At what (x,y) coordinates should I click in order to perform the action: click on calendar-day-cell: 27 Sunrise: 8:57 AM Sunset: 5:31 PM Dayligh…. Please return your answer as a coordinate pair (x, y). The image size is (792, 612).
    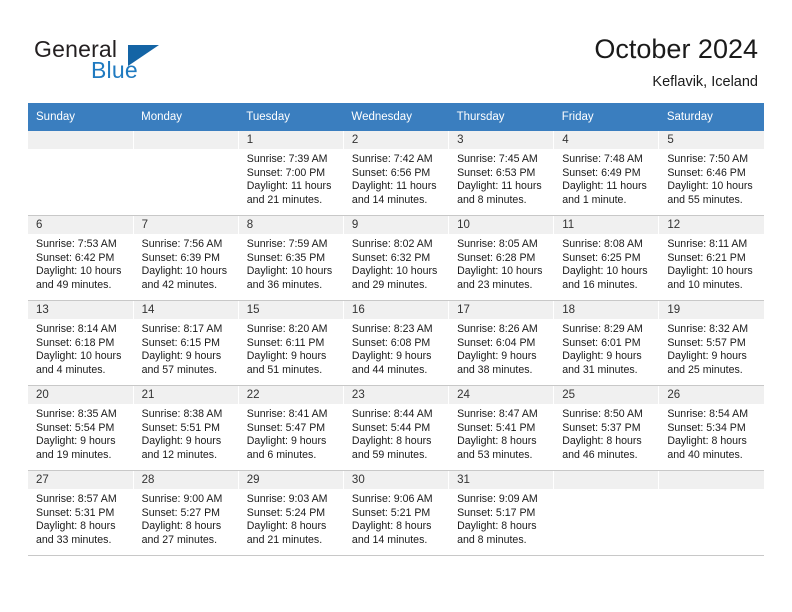
    Looking at the image, I should click on (81, 513).